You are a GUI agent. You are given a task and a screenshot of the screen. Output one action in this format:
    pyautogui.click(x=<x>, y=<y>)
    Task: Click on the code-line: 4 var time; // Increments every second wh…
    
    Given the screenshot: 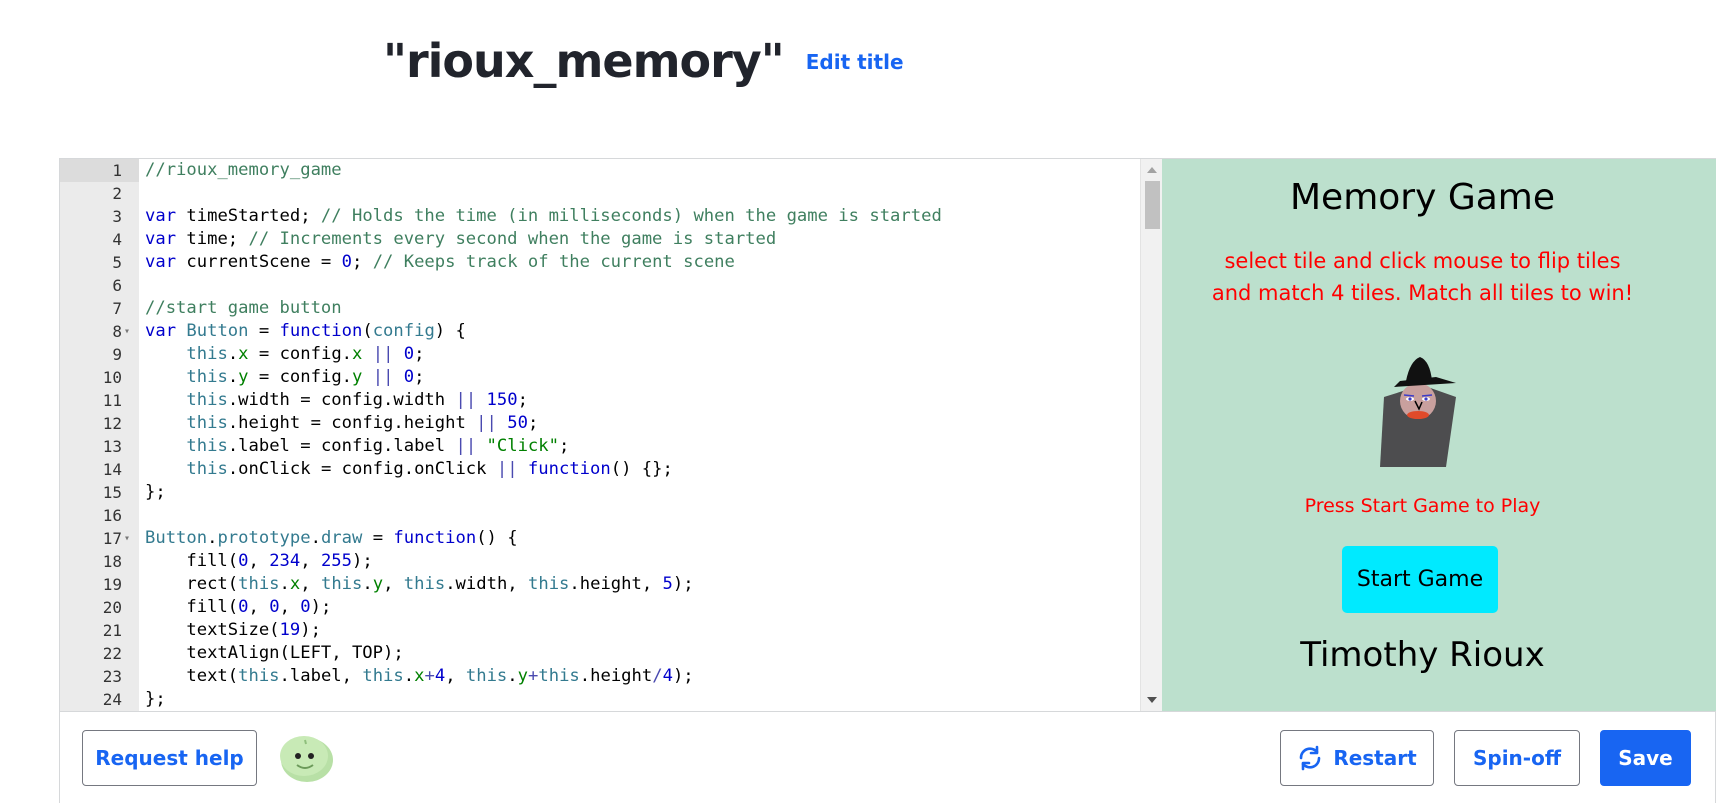 What is the action you would take?
    pyautogui.click(x=600, y=239)
    